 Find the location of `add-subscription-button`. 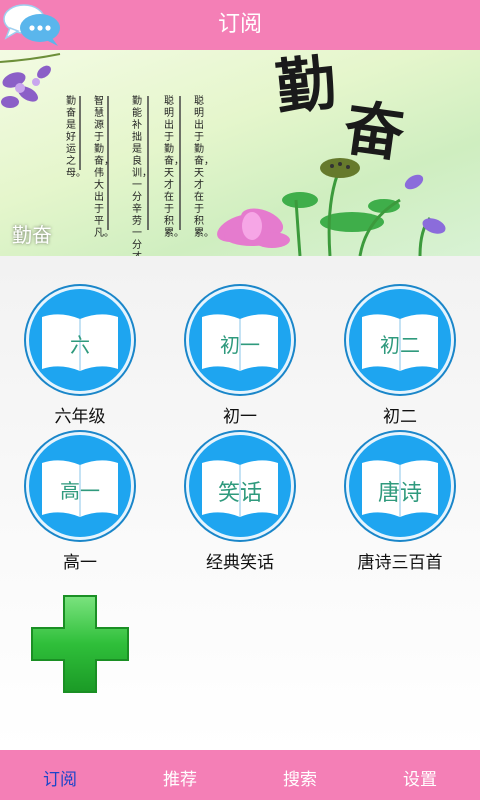

add-subscription-button is located at coordinates (80, 644).